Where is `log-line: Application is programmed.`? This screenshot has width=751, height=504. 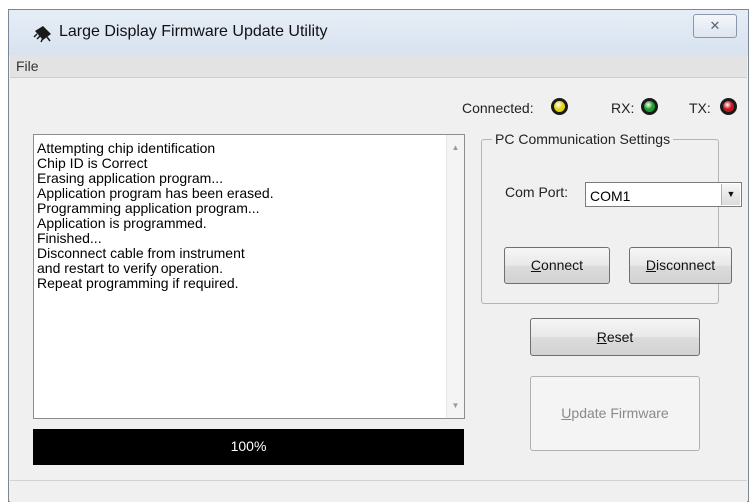 log-line: Application is programmed. is located at coordinates (122, 223).